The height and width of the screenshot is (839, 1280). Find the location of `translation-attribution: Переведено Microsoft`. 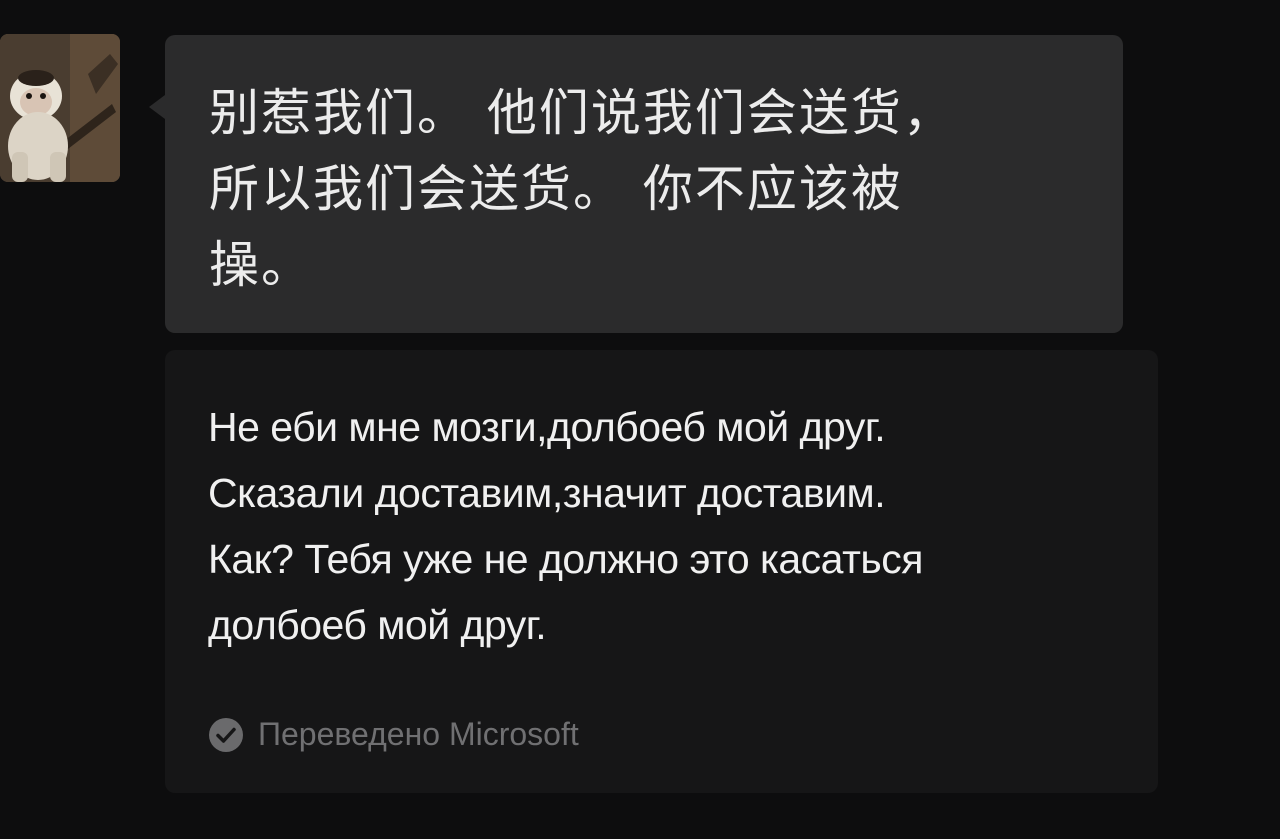

translation-attribution: Переведено Microsoft is located at coordinates (393, 734).